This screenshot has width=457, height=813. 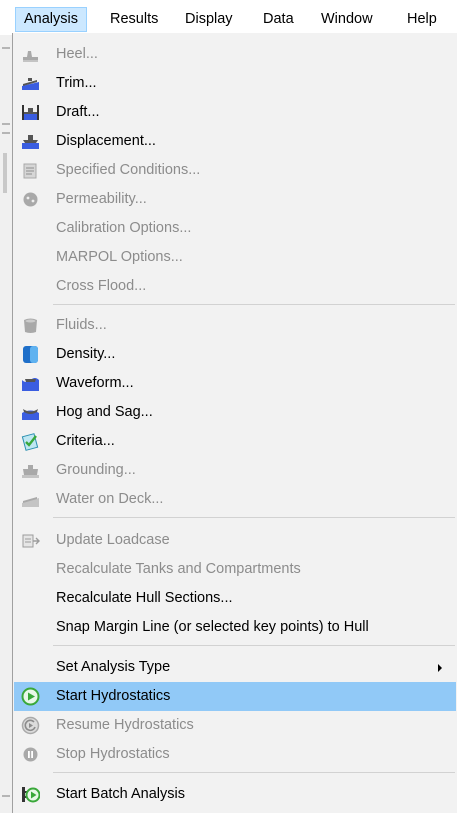 I want to click on batch-play-icon, so click(x=30, y=794).